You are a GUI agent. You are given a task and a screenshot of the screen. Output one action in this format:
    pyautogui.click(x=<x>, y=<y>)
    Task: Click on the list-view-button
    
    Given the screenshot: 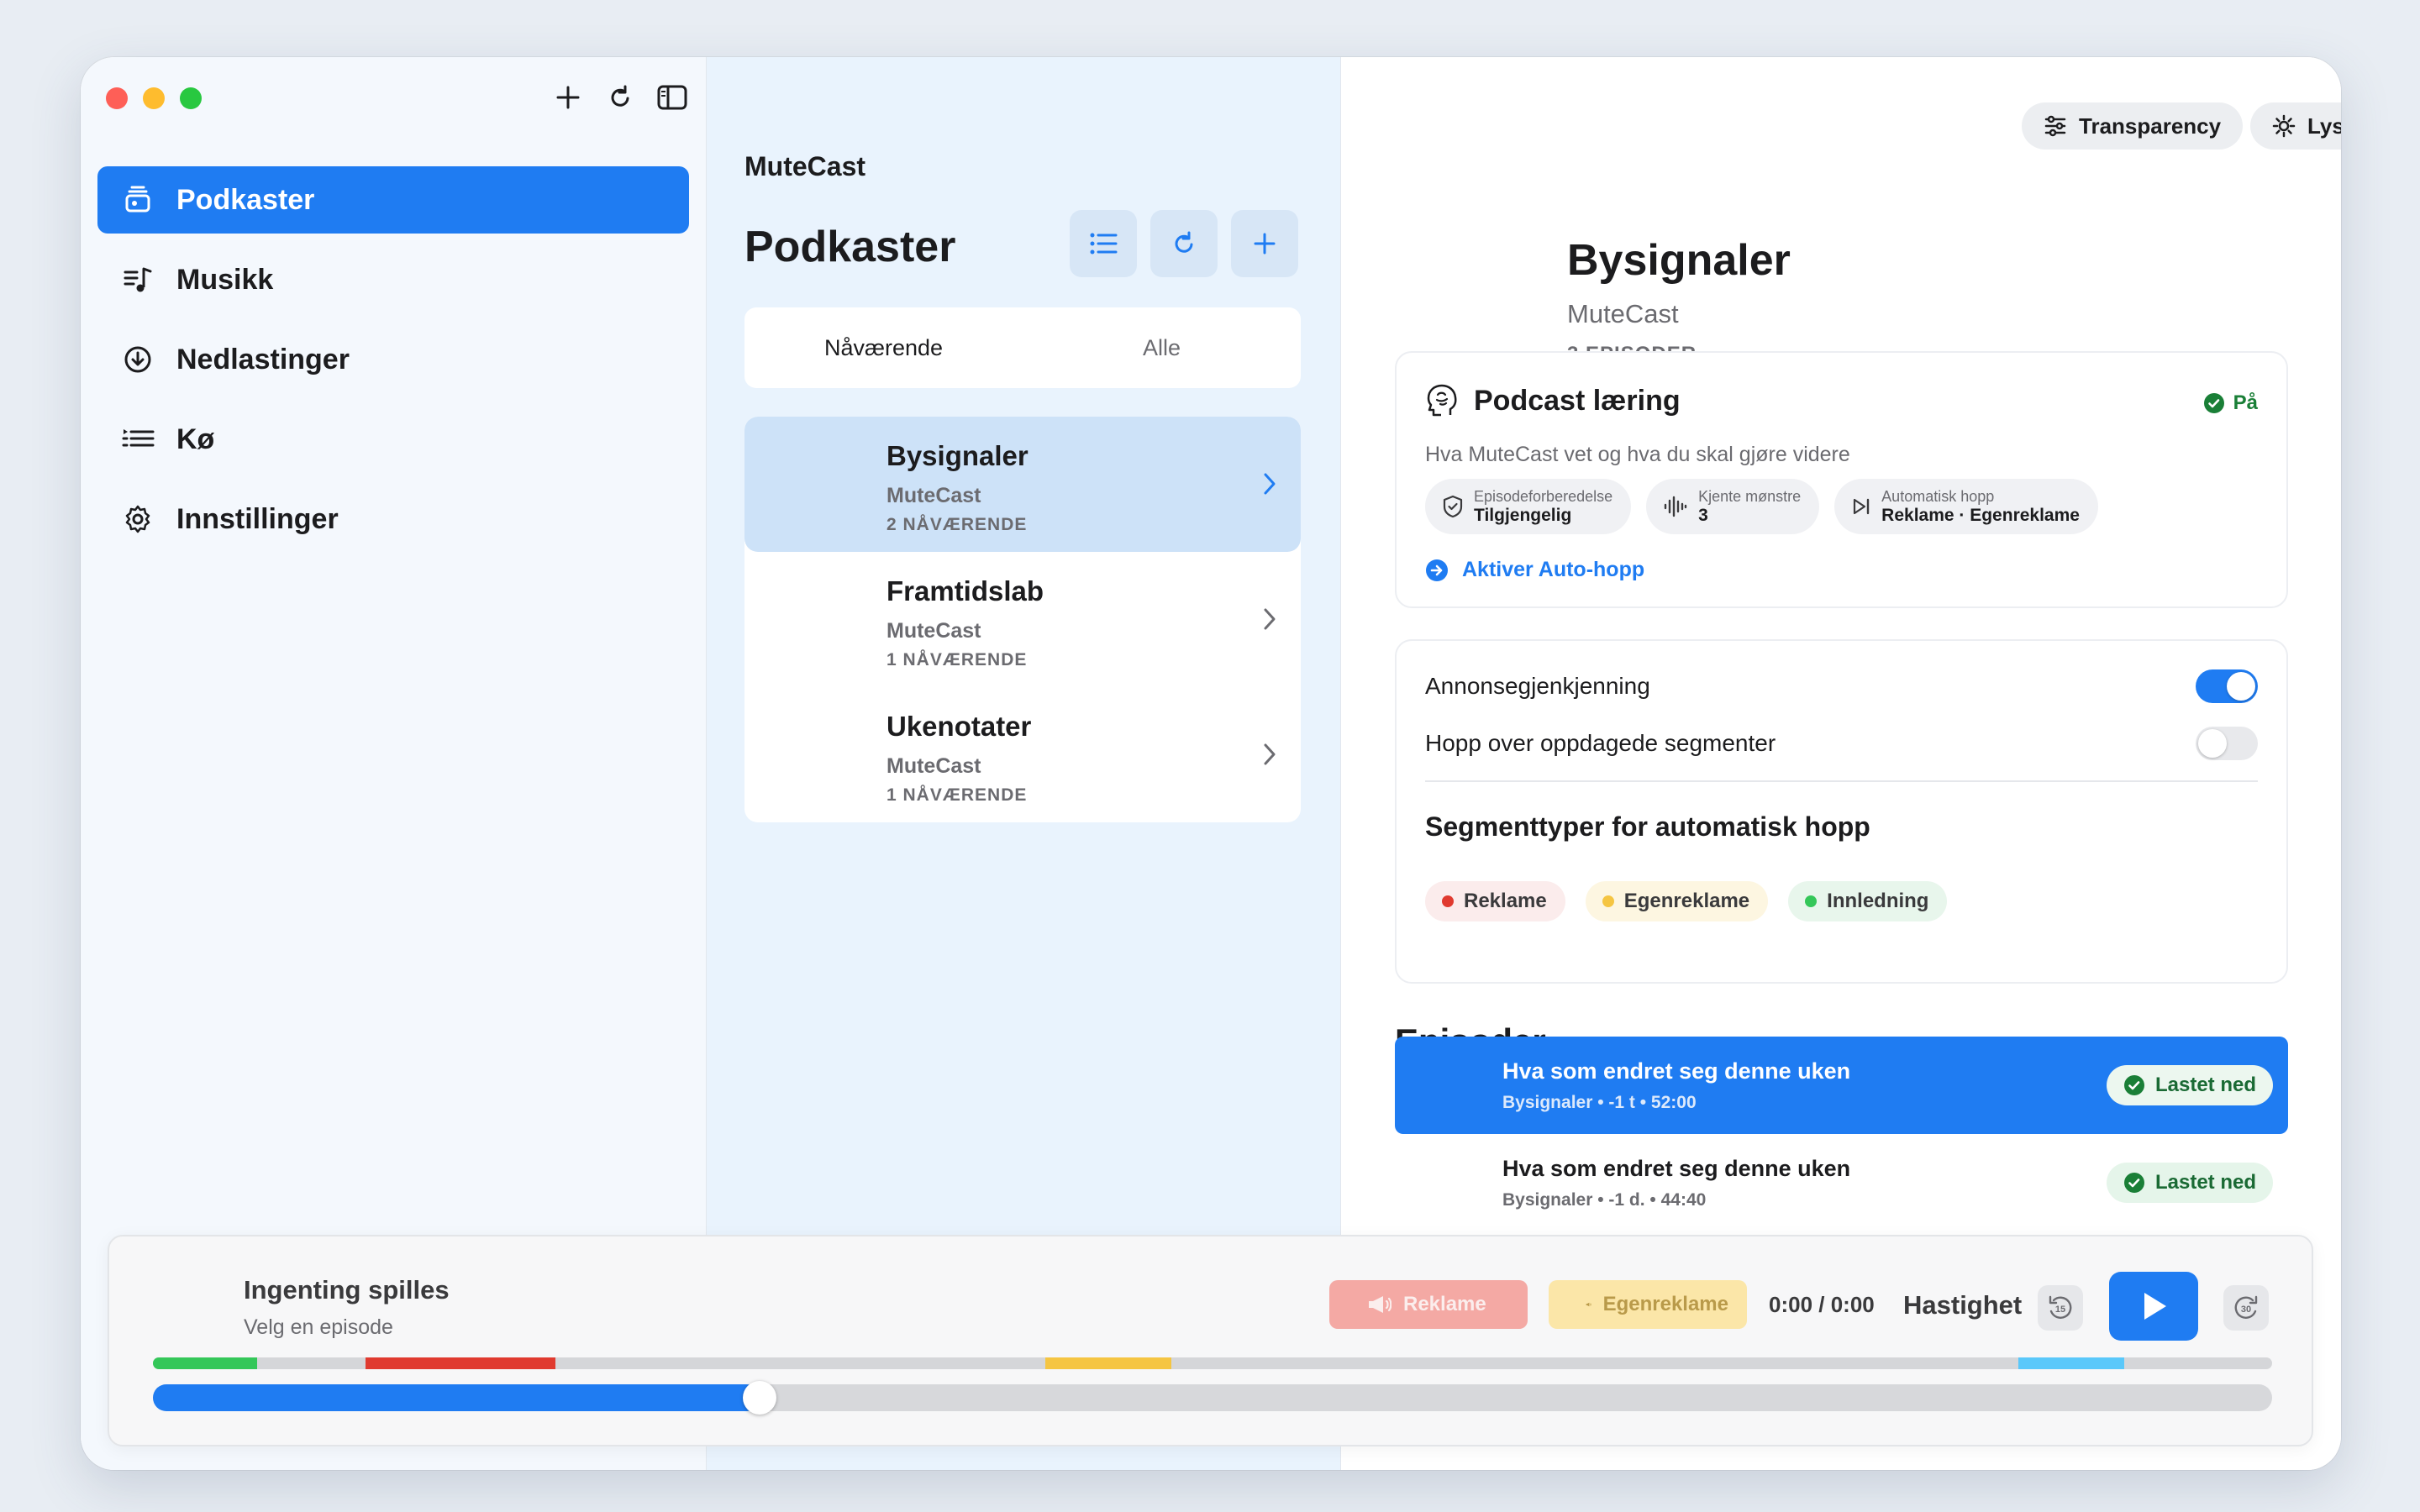 What is the action you would take?
    pyautogui.click(x=1104, y=243)
    